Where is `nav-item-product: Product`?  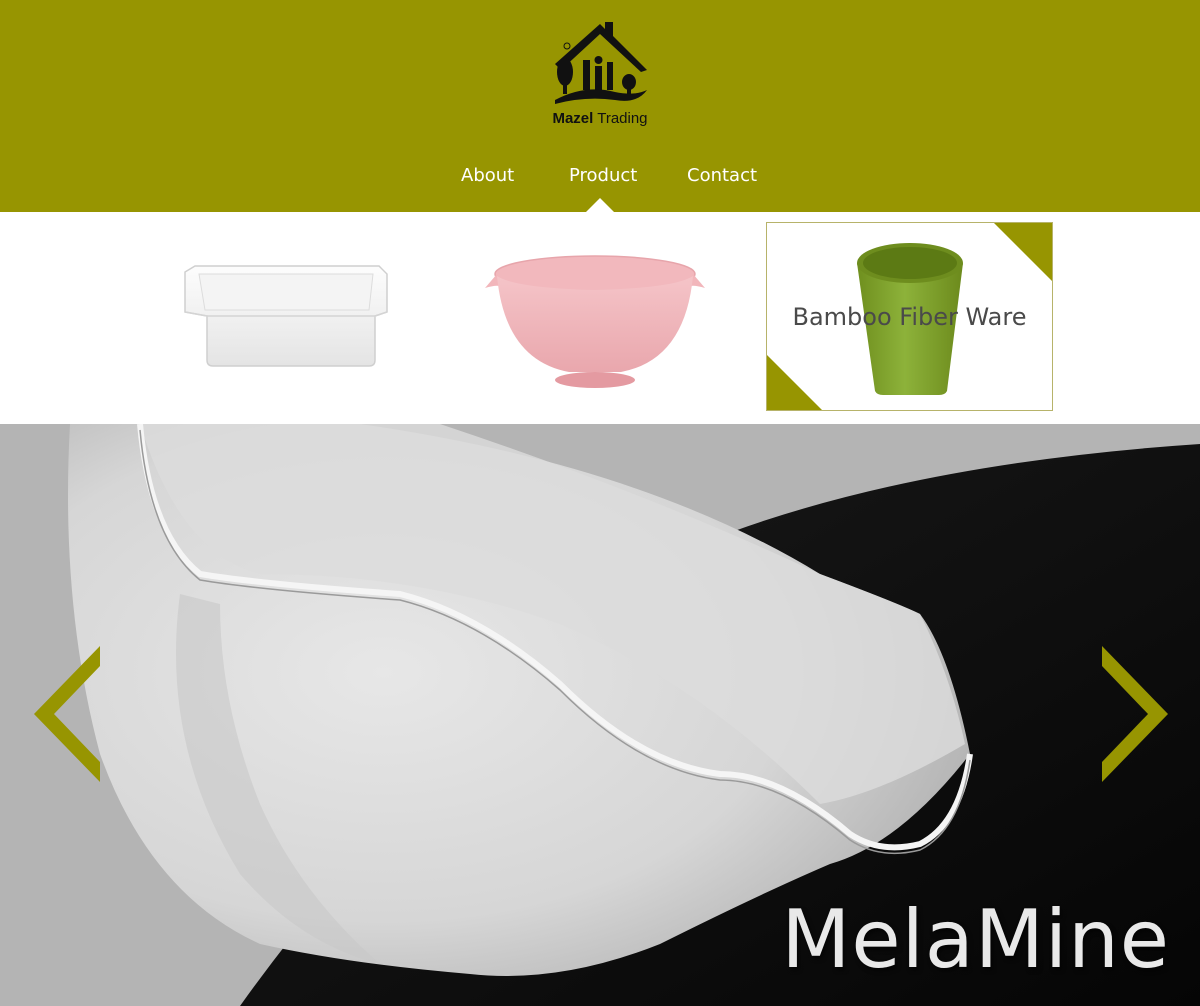
nav-item-product: Product is located at coordinates (603, 176).